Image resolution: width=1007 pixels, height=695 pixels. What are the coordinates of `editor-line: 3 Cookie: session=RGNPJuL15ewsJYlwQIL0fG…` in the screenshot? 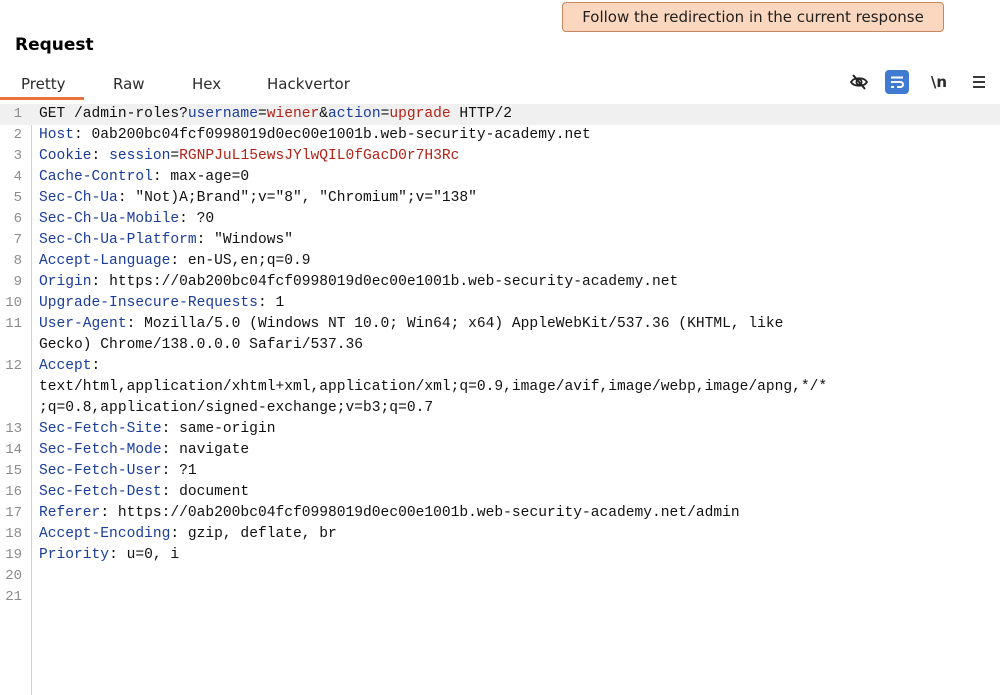 It's located at (500, 156).